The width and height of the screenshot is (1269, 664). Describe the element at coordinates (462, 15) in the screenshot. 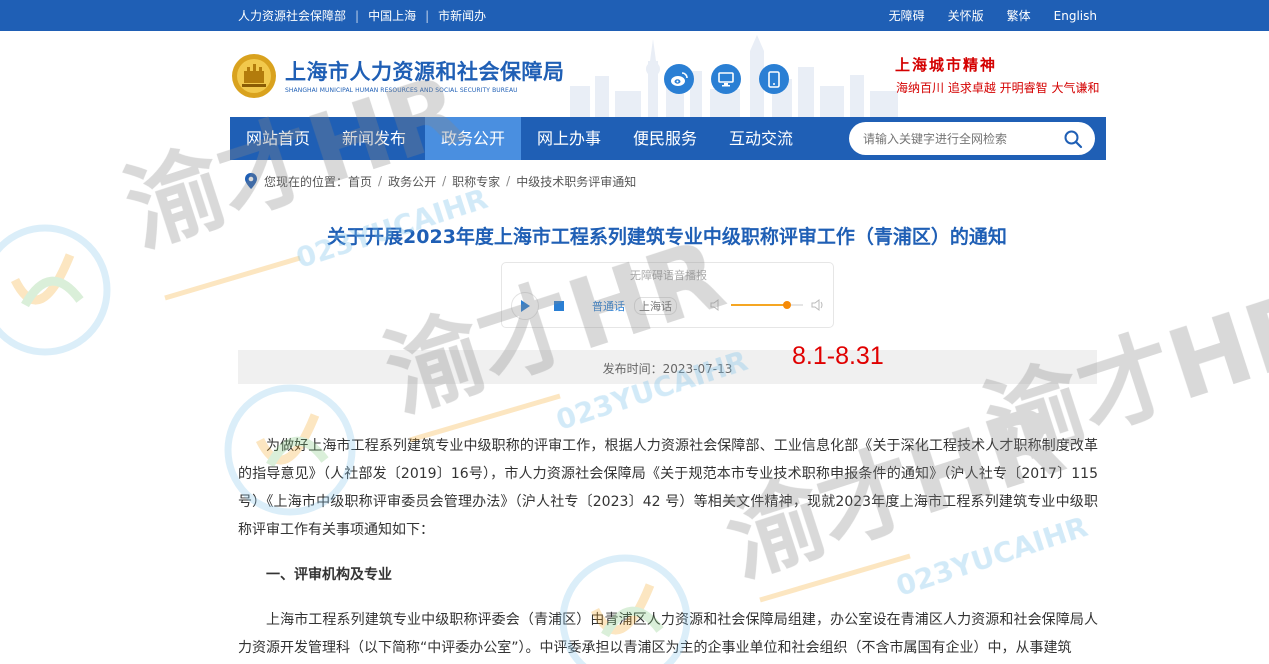

I see `top-link-news-office: 市新闻办` at that location.